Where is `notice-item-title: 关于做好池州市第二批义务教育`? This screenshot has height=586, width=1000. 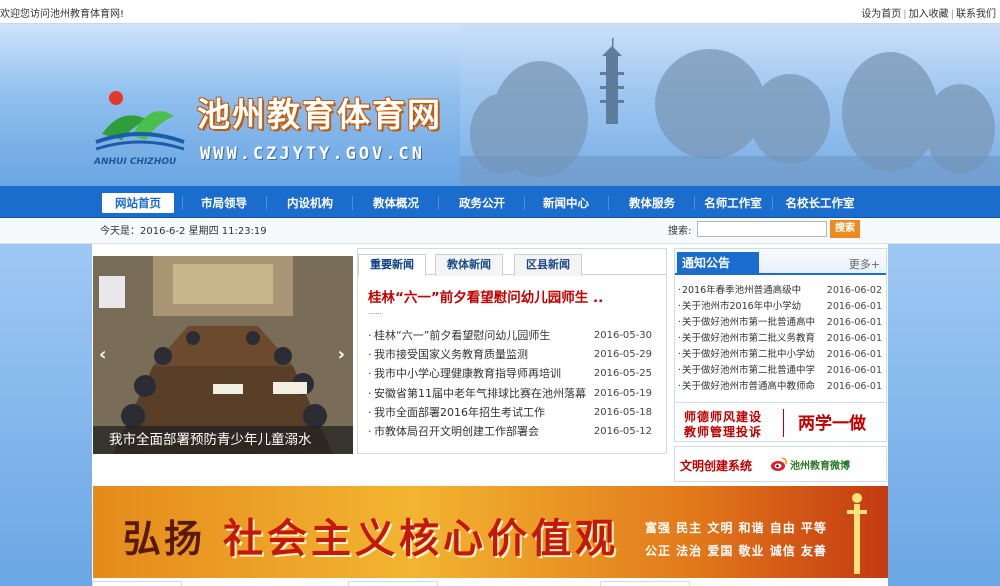
notice-item-title: 关于做好池州市第二批义务教育 is located at coordinates (748, 339).